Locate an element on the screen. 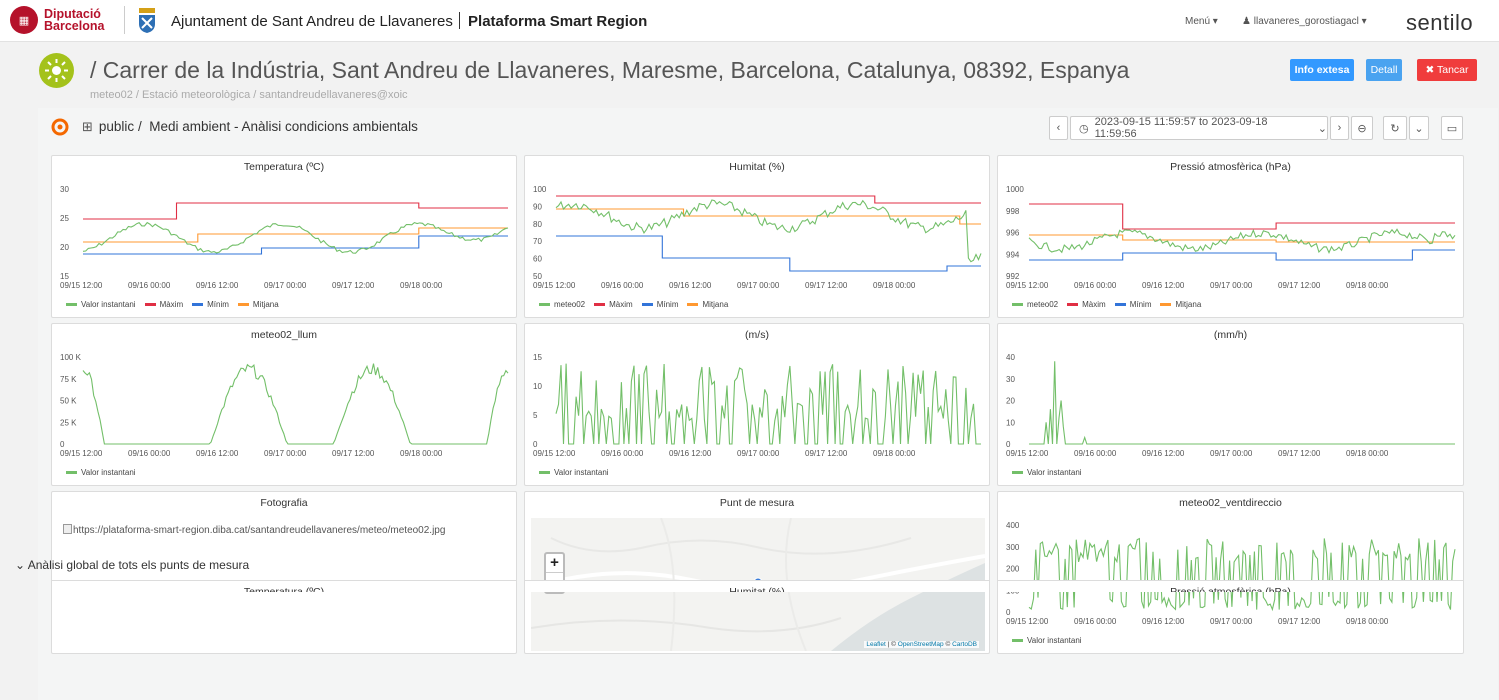 Image resolution: width=1499 pixels, height=700 pixels. cartodb-link: CartoDB is located at coordinates (964, 644).